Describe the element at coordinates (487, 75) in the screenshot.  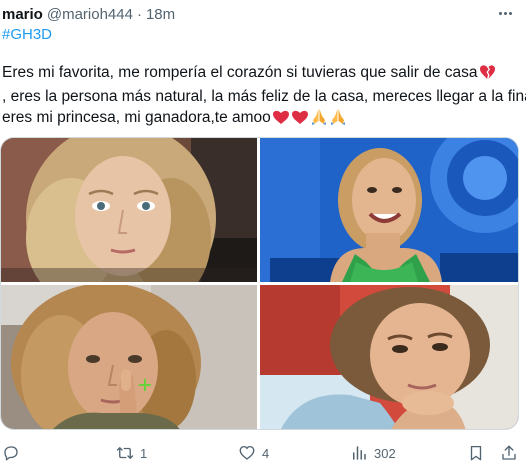
I see `broken-heart-emoji` at that location.